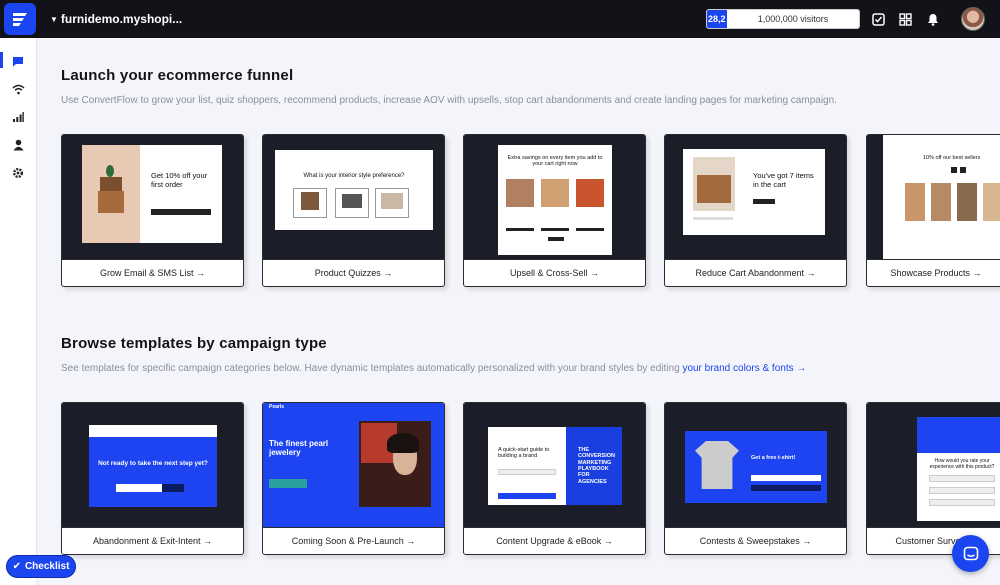 This screenshot has height=585, width=1000. I want to click on card-preview: Get 10% off your first order, so click(152, 197).